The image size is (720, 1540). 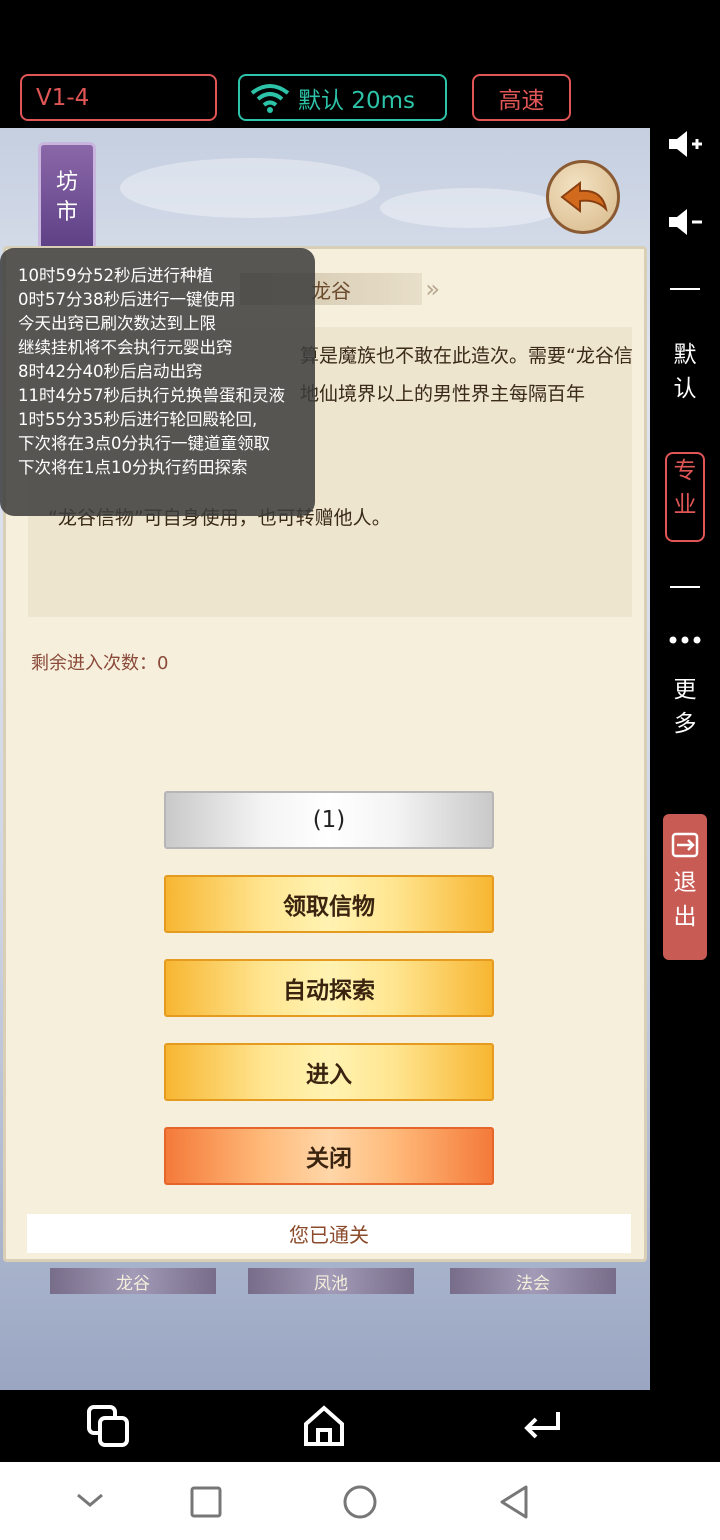 I want to click on system-back-button, so click(x=514, y=1502).